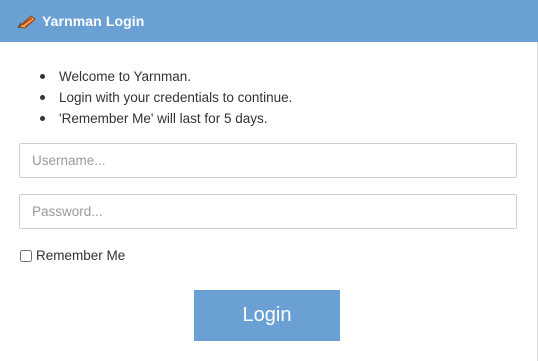  Describe the element at coordinates (268, 160) in the screenshot. I see `username-input` at that location.